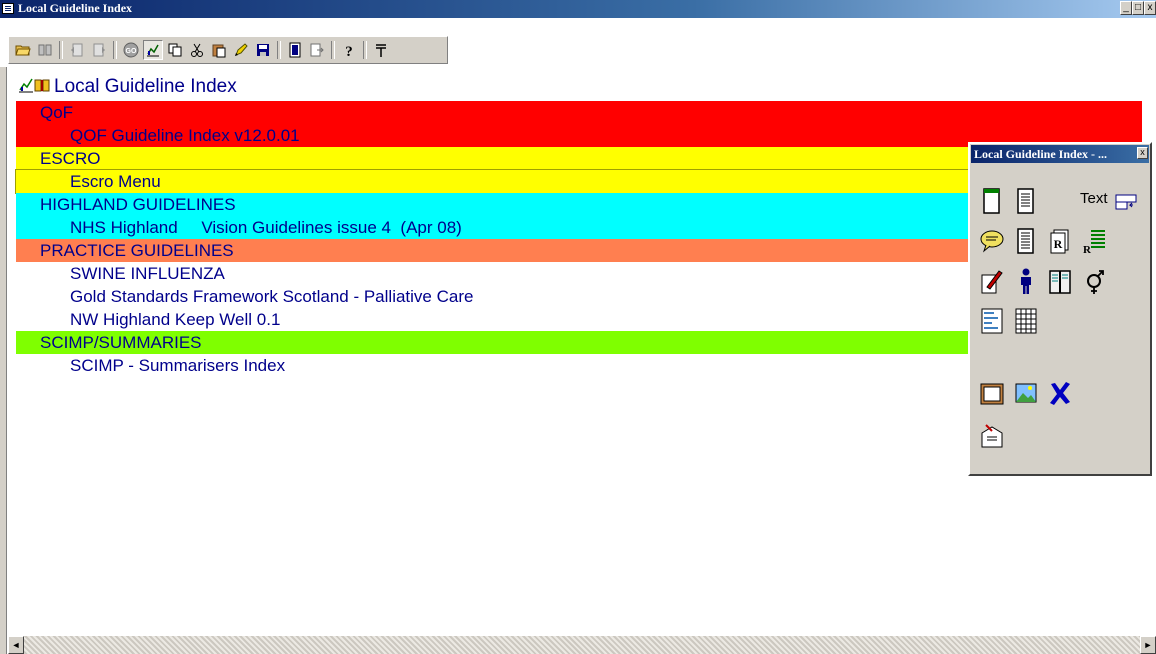 The image size is (1156, 654). I want to click on minimize-button: _, so click(1126, 8).